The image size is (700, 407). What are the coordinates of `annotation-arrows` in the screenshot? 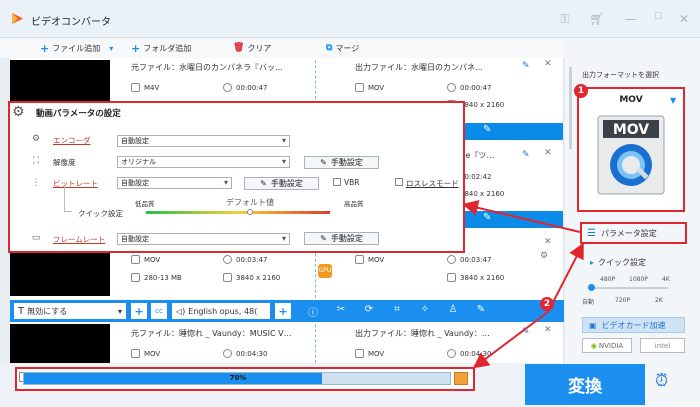 It's located at (523, 284).